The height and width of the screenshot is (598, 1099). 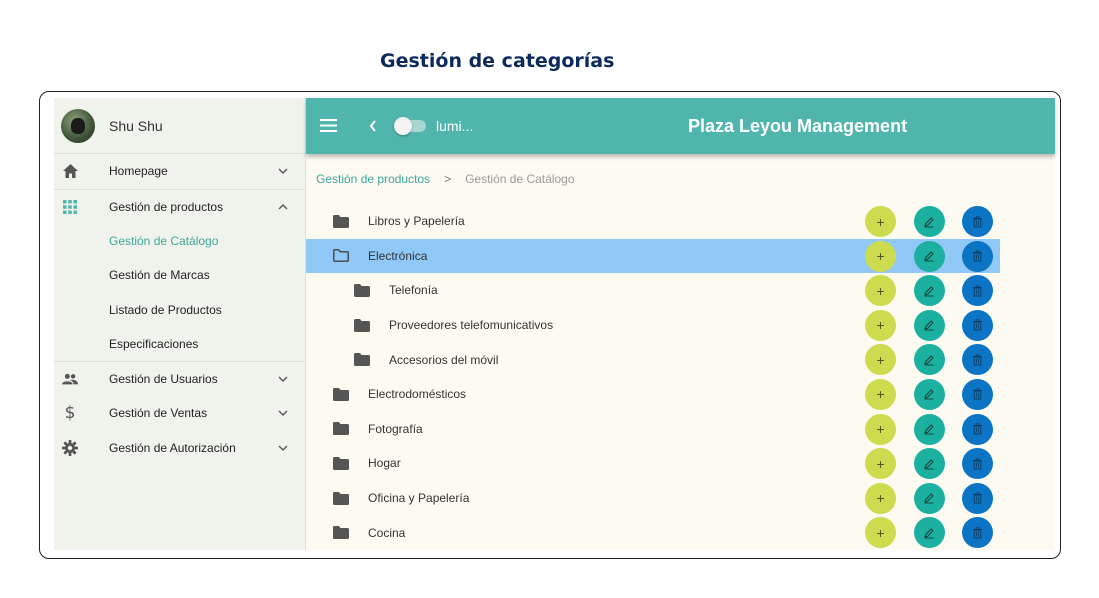 What do you see at coordinates (373, 179) in the screenshot?
I see `breadcrumb-link: Gestión de productos` at bounding box center [373, 179].